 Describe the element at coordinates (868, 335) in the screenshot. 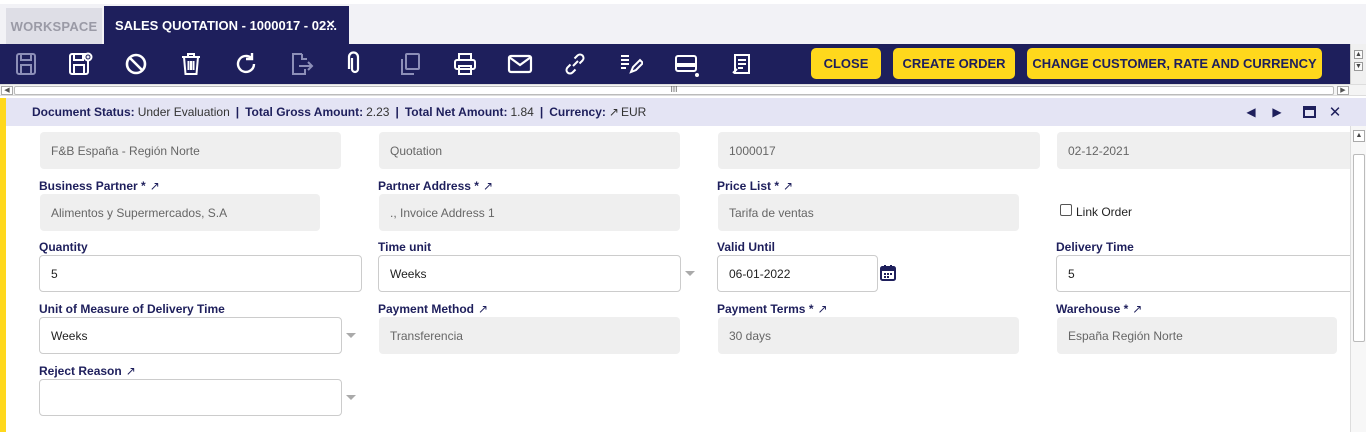

I see `payment-terms-field: 30 days` at that location.